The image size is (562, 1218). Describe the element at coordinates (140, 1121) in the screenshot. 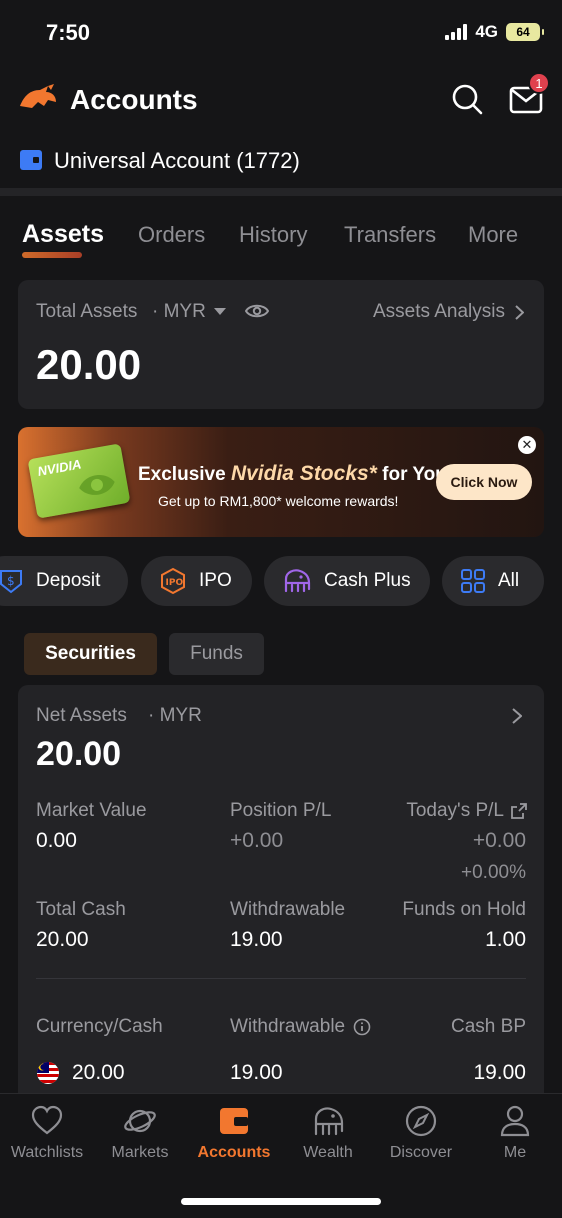

I see `planet-icon` at that location.